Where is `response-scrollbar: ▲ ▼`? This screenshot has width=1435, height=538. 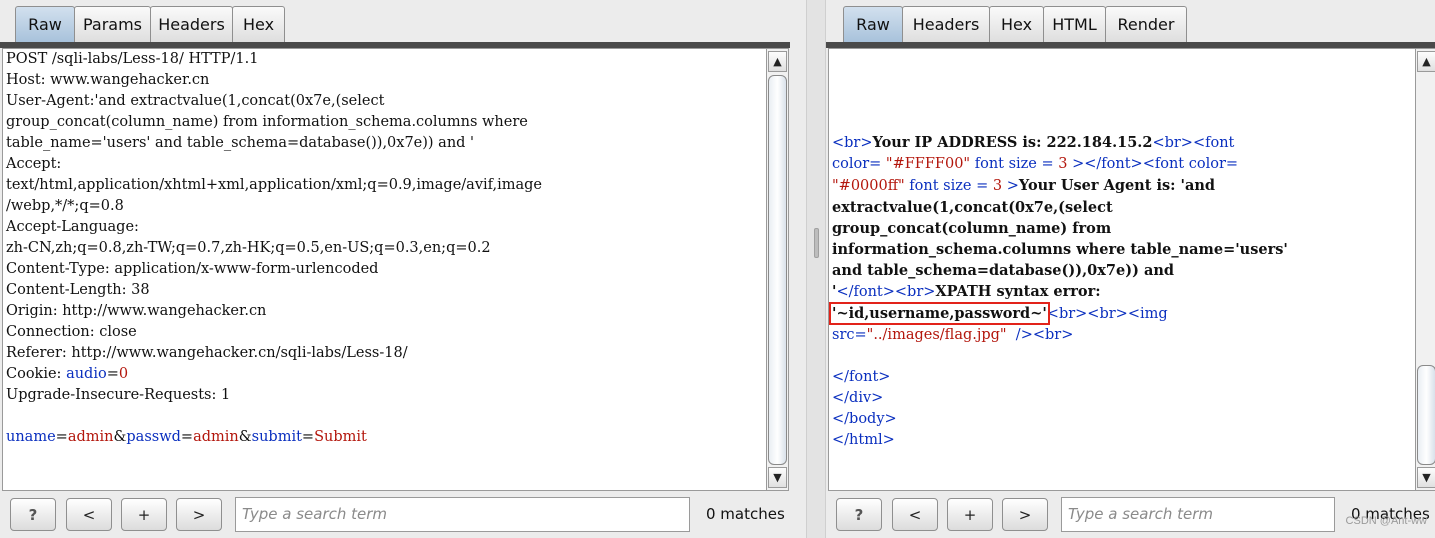
response-scrollbar: ▲ ▼ is located at coordinates (1425, 269).